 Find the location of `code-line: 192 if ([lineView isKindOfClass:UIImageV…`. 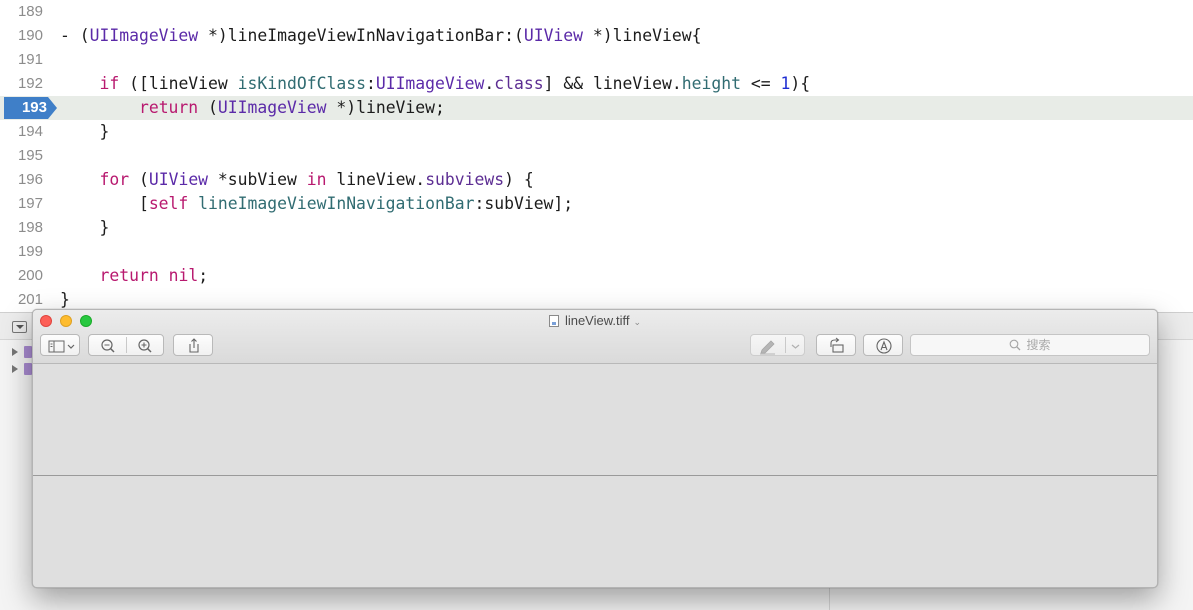

code-line: 192 if ([lineView isKindOfClass:UIImageV… is located at coordinates (596, 84).